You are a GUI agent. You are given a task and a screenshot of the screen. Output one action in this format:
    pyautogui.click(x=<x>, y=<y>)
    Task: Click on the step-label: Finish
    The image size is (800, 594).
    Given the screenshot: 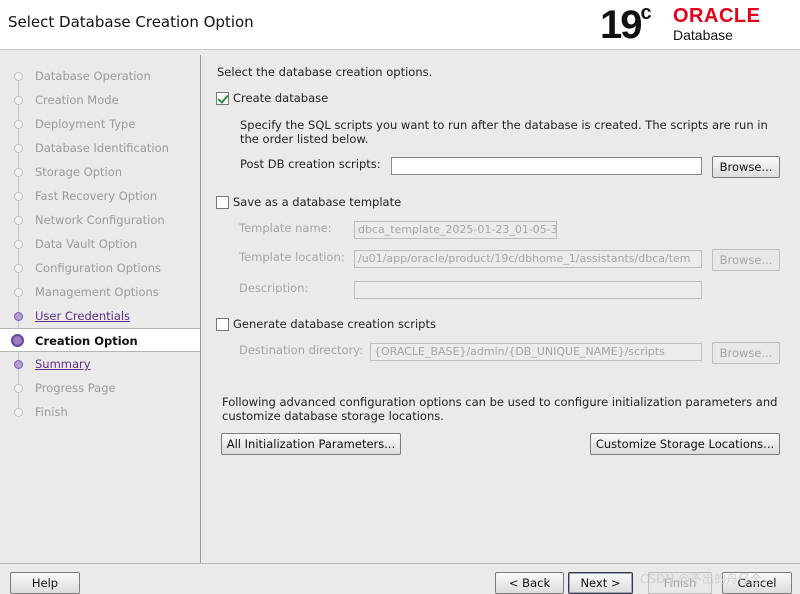 What is the action you would take?
    pyautogui.click(x=51, y=412)
    